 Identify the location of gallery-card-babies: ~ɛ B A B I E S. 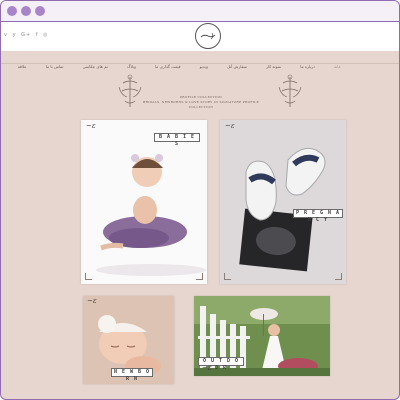
(144, 202).